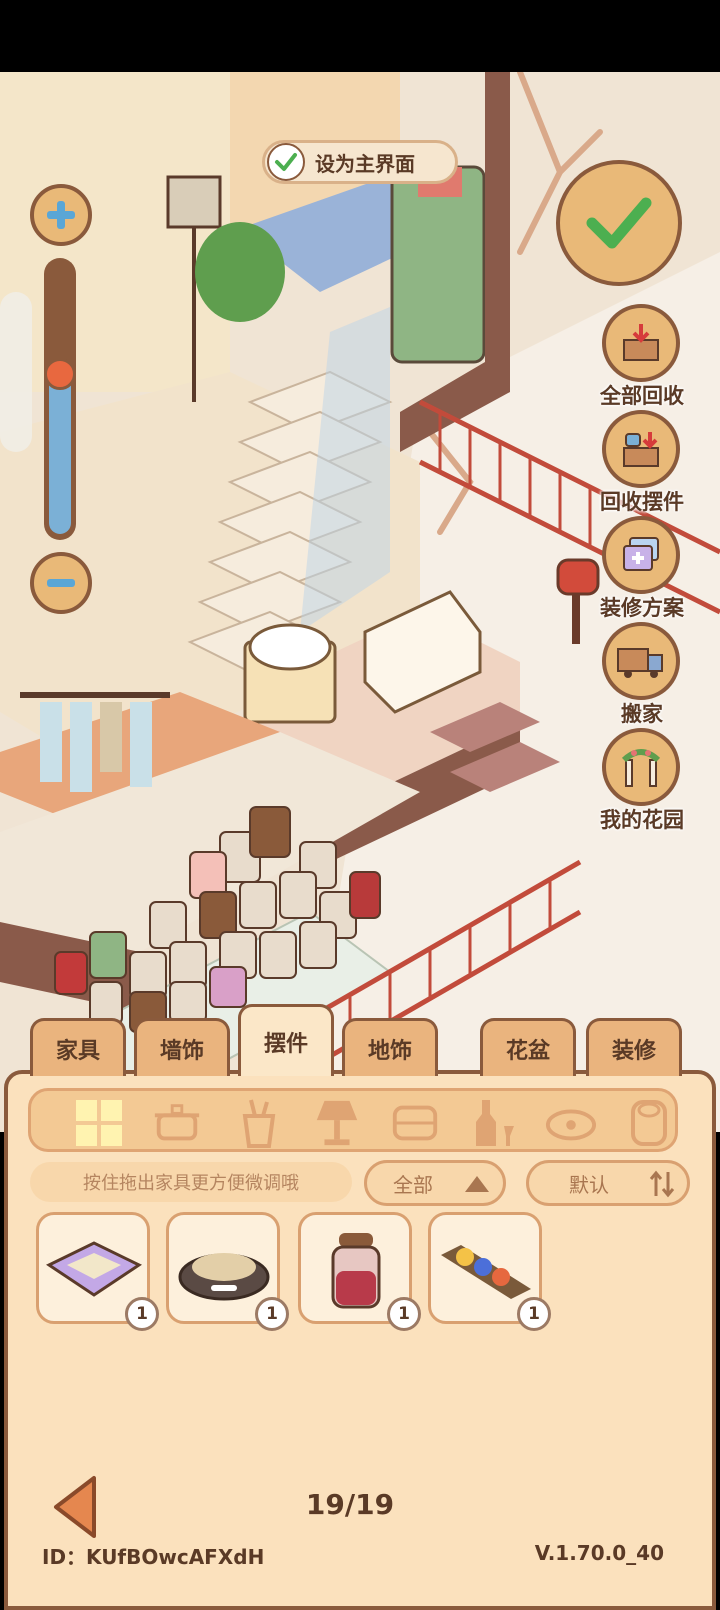 Image resolution: width=720 pixels, height=1610 pixels. What do you see at coordinates (286, 1040) in the screenshot?
I see `tab-ornaments: 摆件` at bounding box center [286, 1040].